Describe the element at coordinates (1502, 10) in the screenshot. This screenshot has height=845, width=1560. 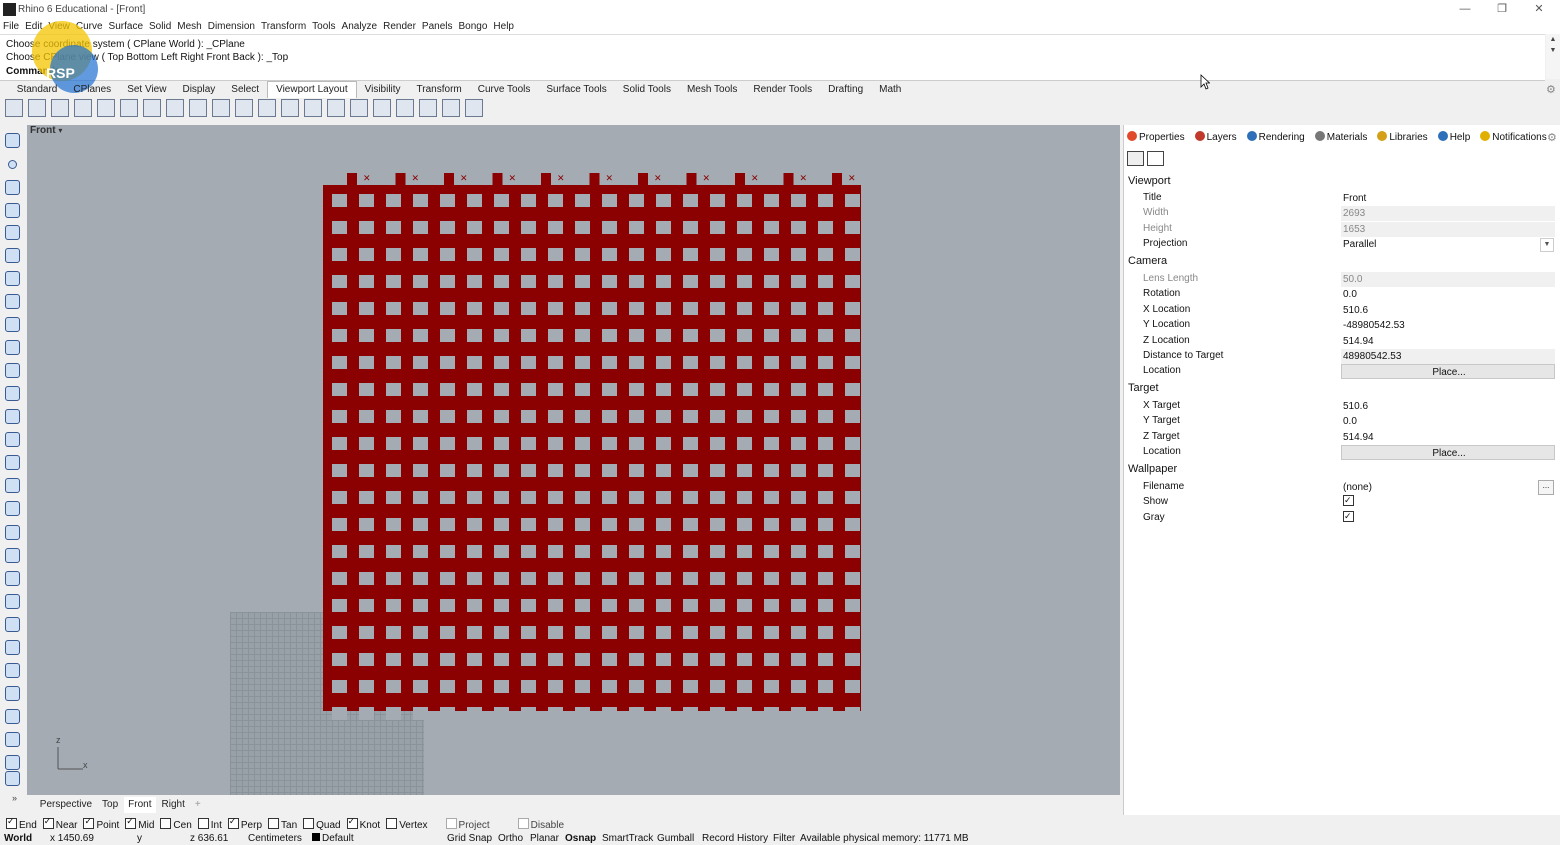
I see `restore-button: ❐` at that location.